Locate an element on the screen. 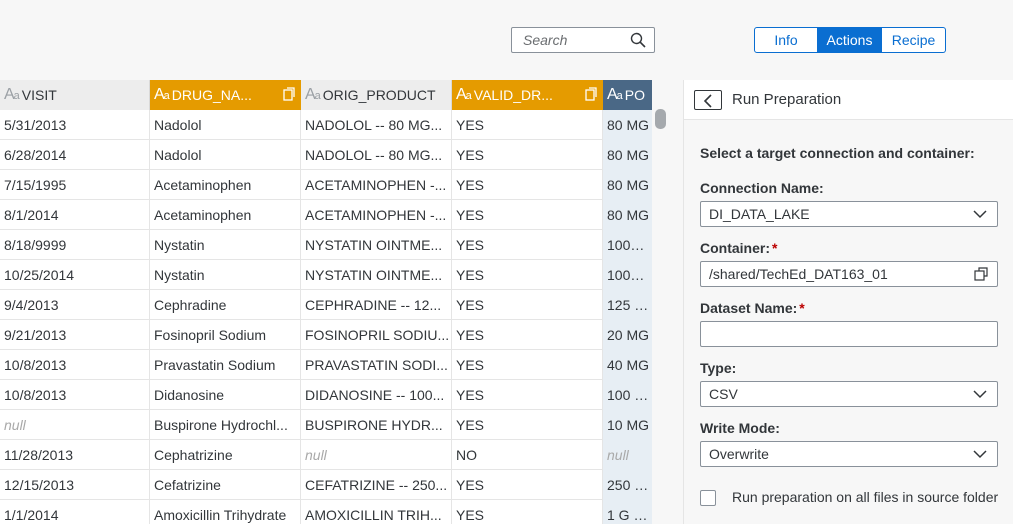  search-field is located at coordinates (583, 40).